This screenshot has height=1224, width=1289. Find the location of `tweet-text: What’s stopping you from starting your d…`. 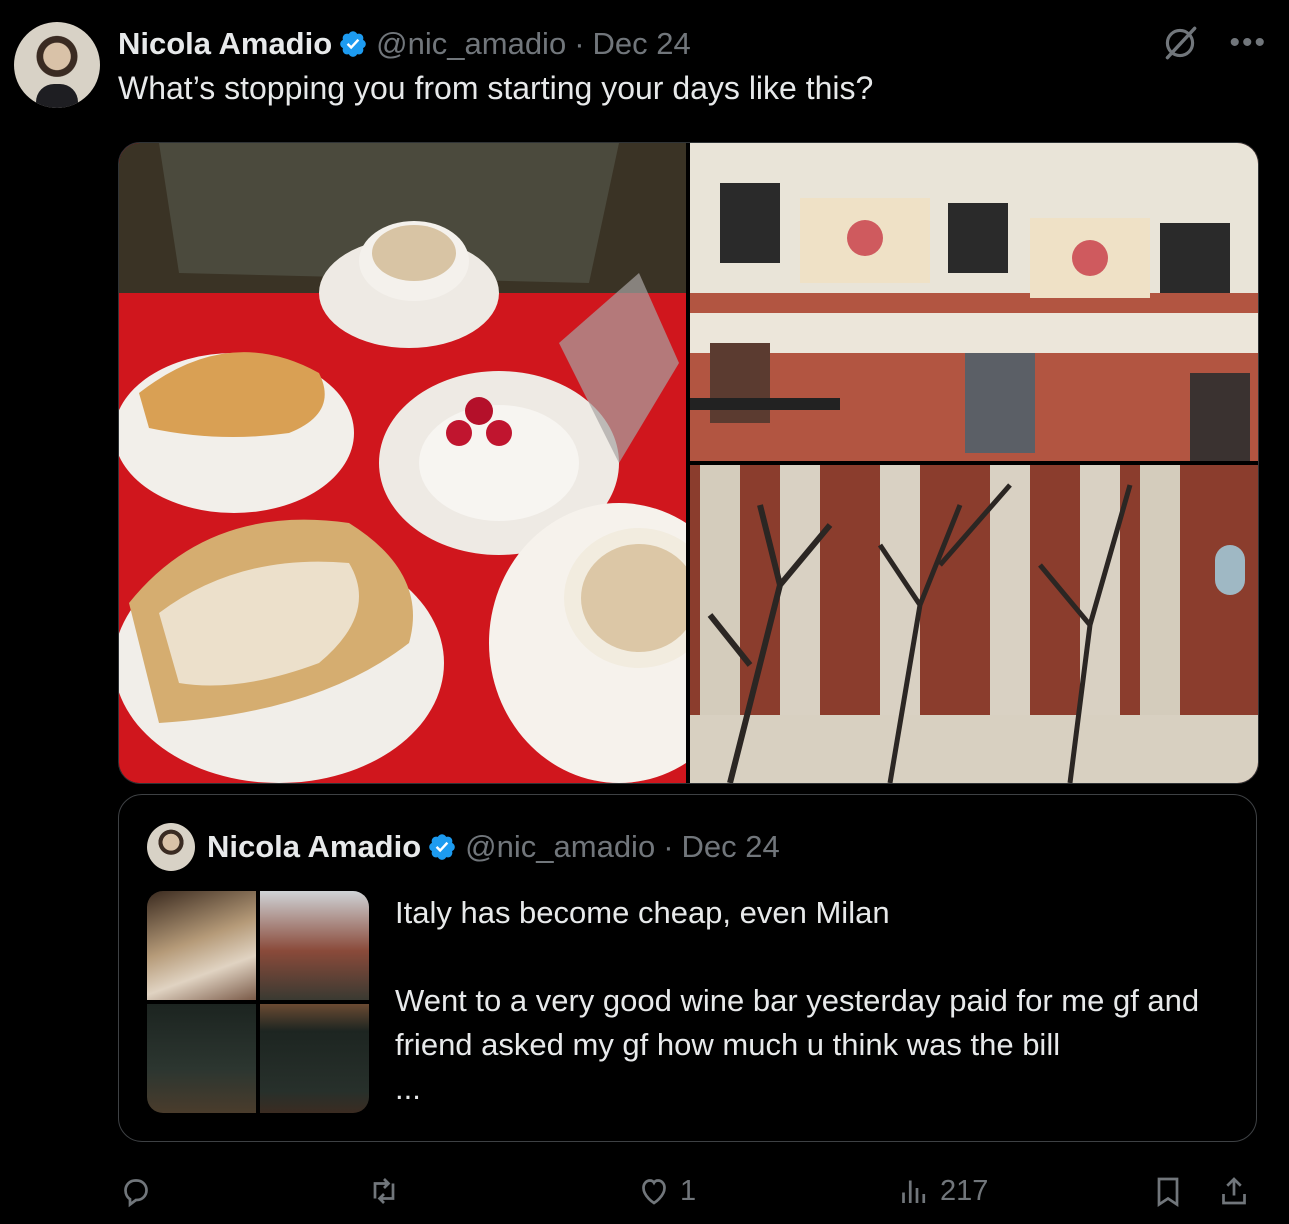

tweet-text: What’s stopping you from starting your d… is located at coordinates (496, 88).